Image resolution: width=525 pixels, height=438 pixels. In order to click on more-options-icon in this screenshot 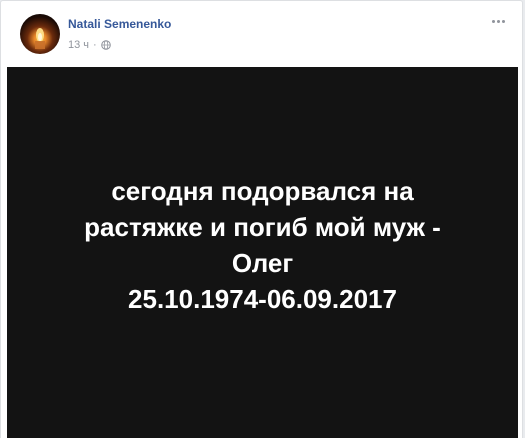, I will do `click(498, 21)`.